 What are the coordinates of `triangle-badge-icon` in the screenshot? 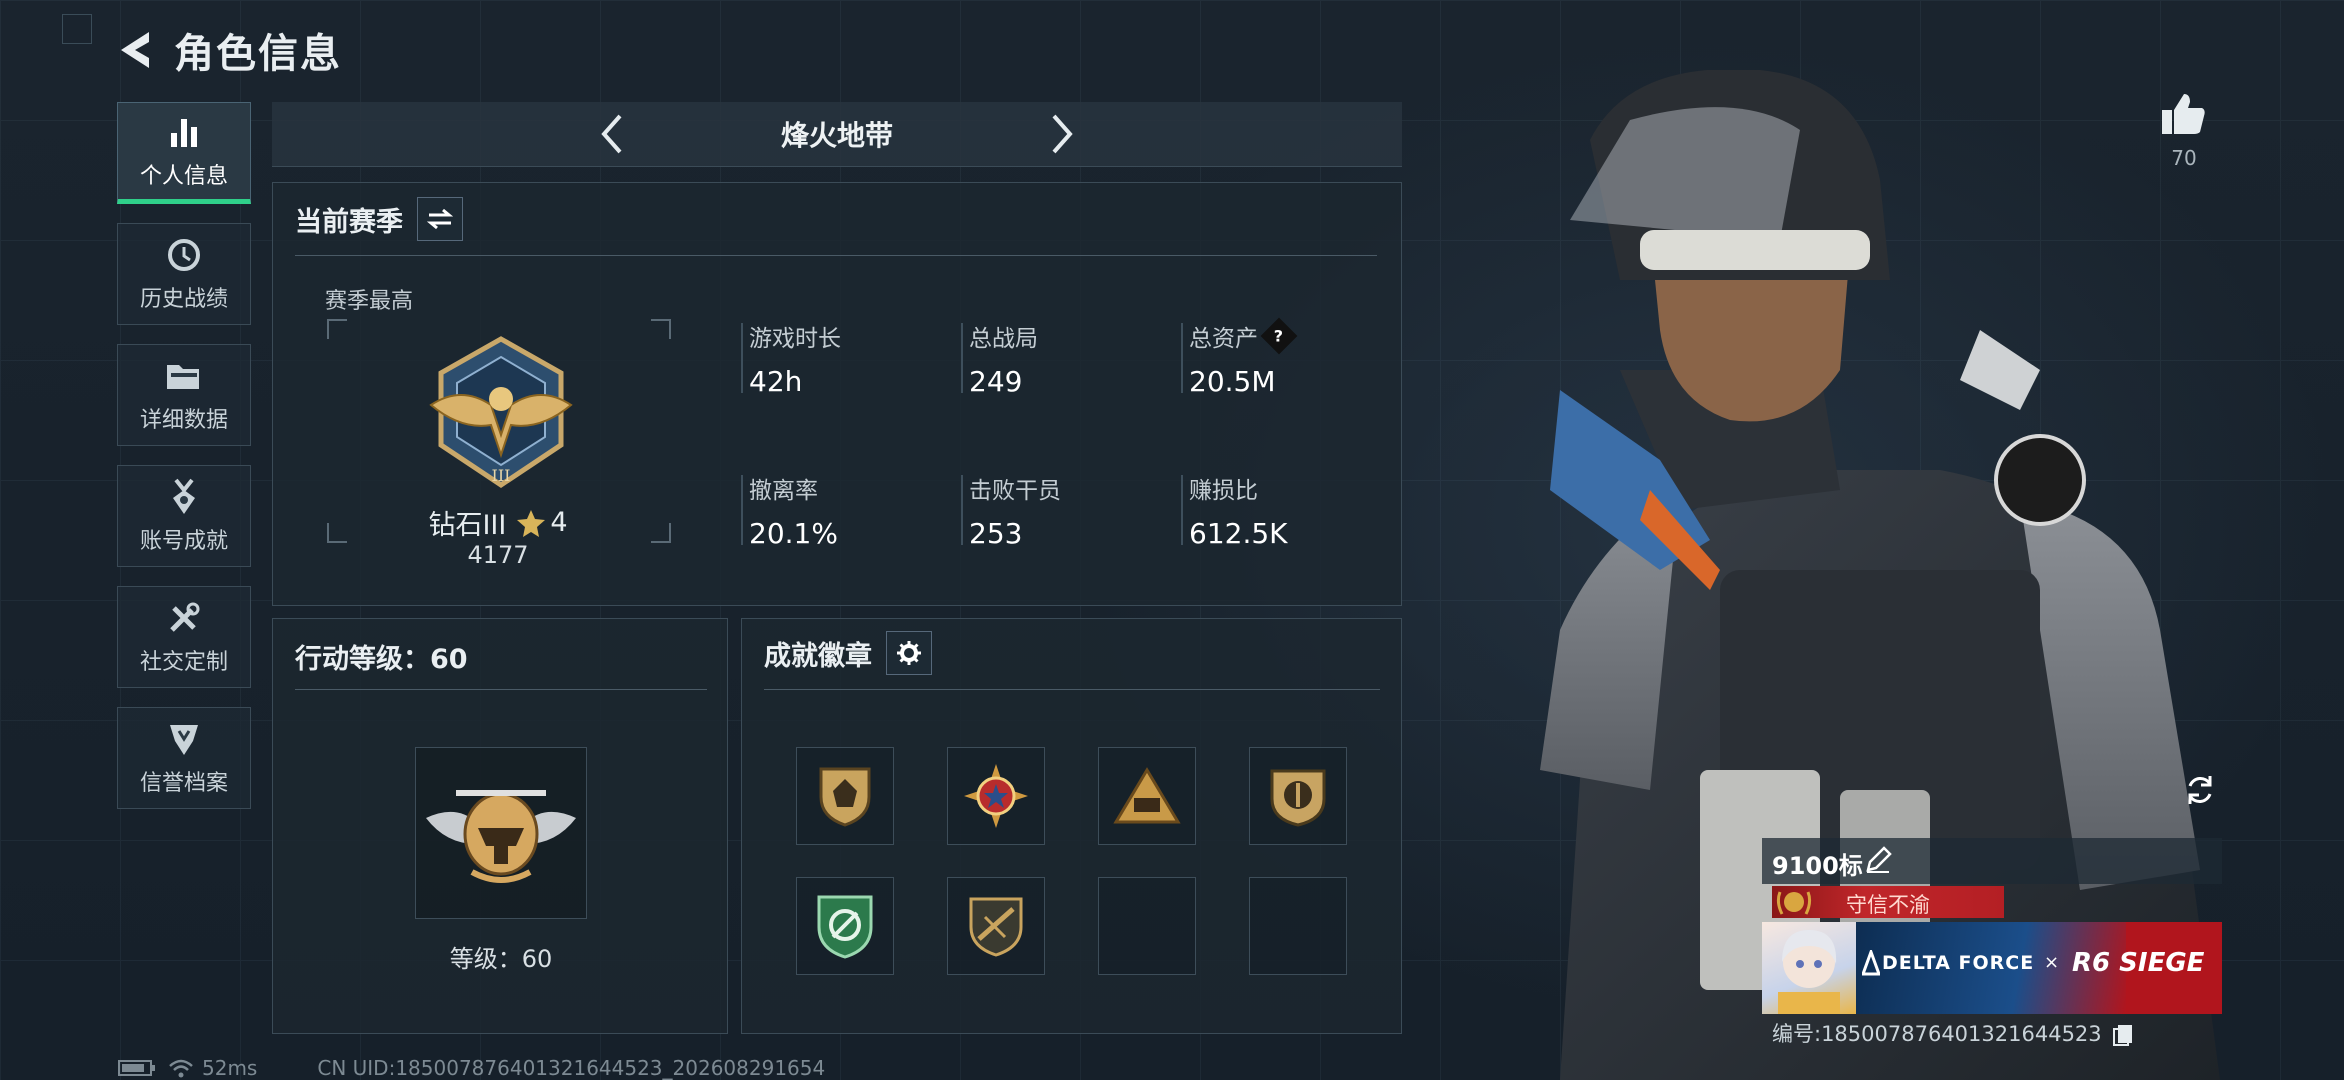 It's located at (1147, 795).